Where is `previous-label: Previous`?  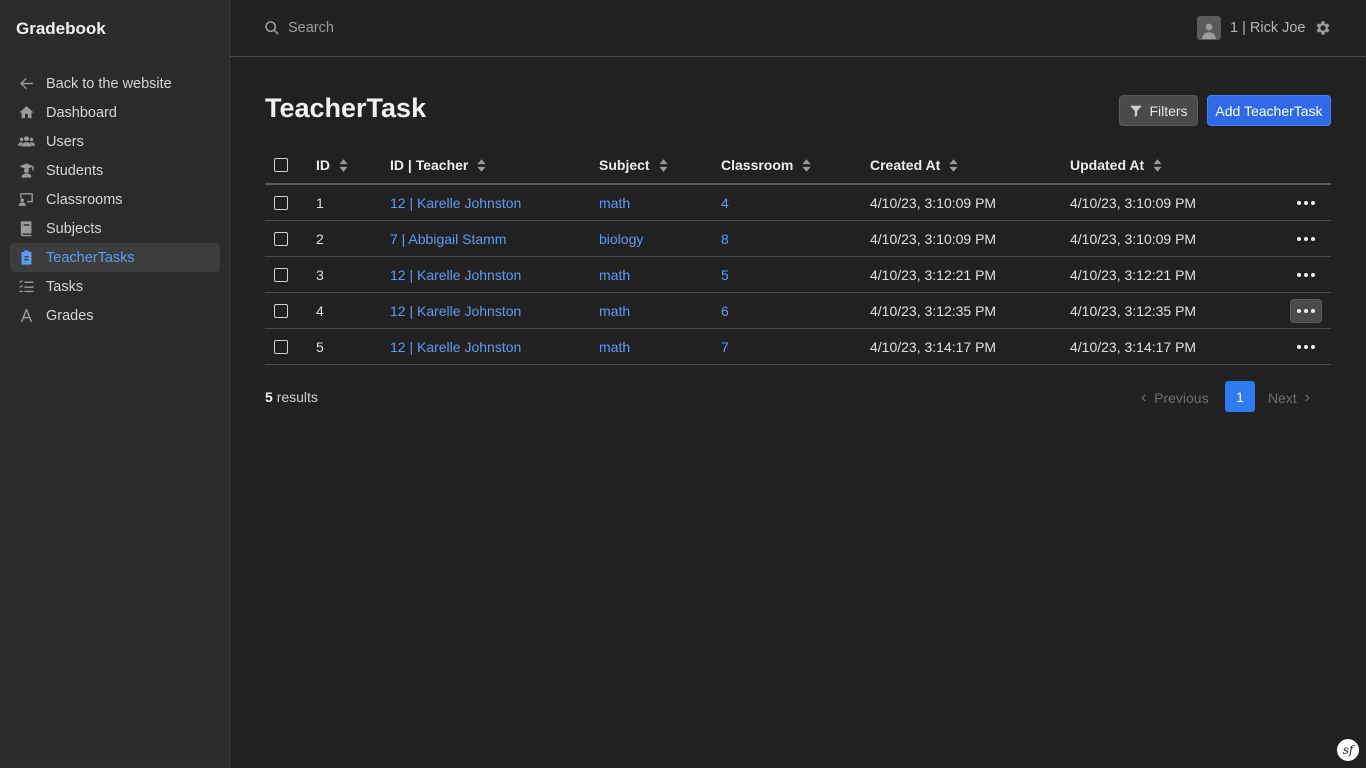 previous-label: Previous is located at coordinates (1181, 398).